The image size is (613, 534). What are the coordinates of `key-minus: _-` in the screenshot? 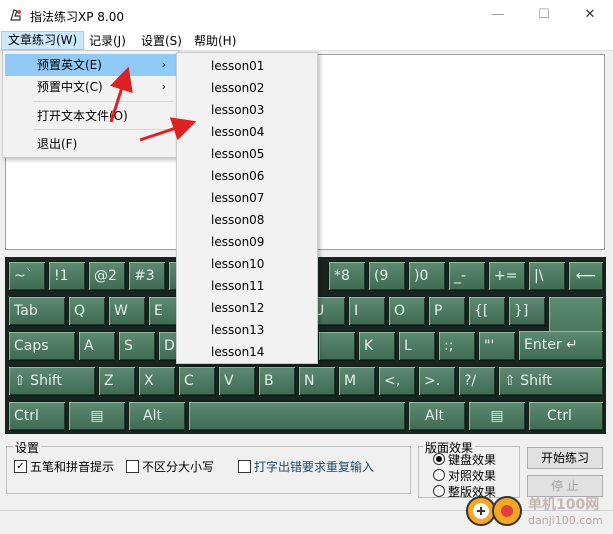 It's located at (467, 276).